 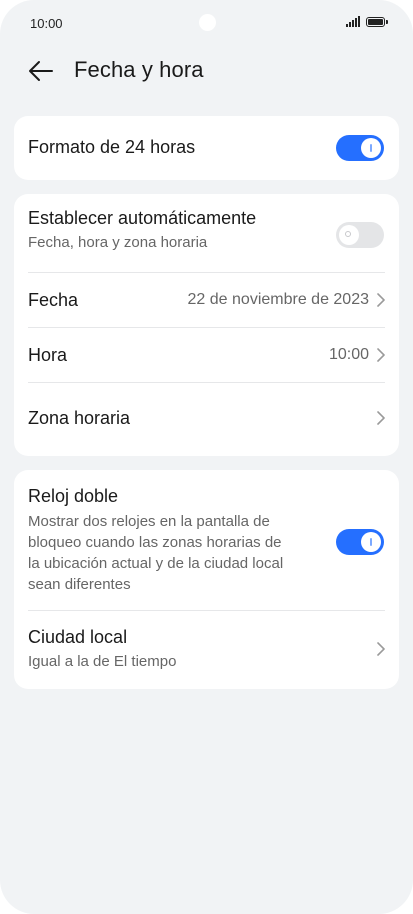 I want to click on timezone-row: Zona horaria, so click(x=206, y=418).